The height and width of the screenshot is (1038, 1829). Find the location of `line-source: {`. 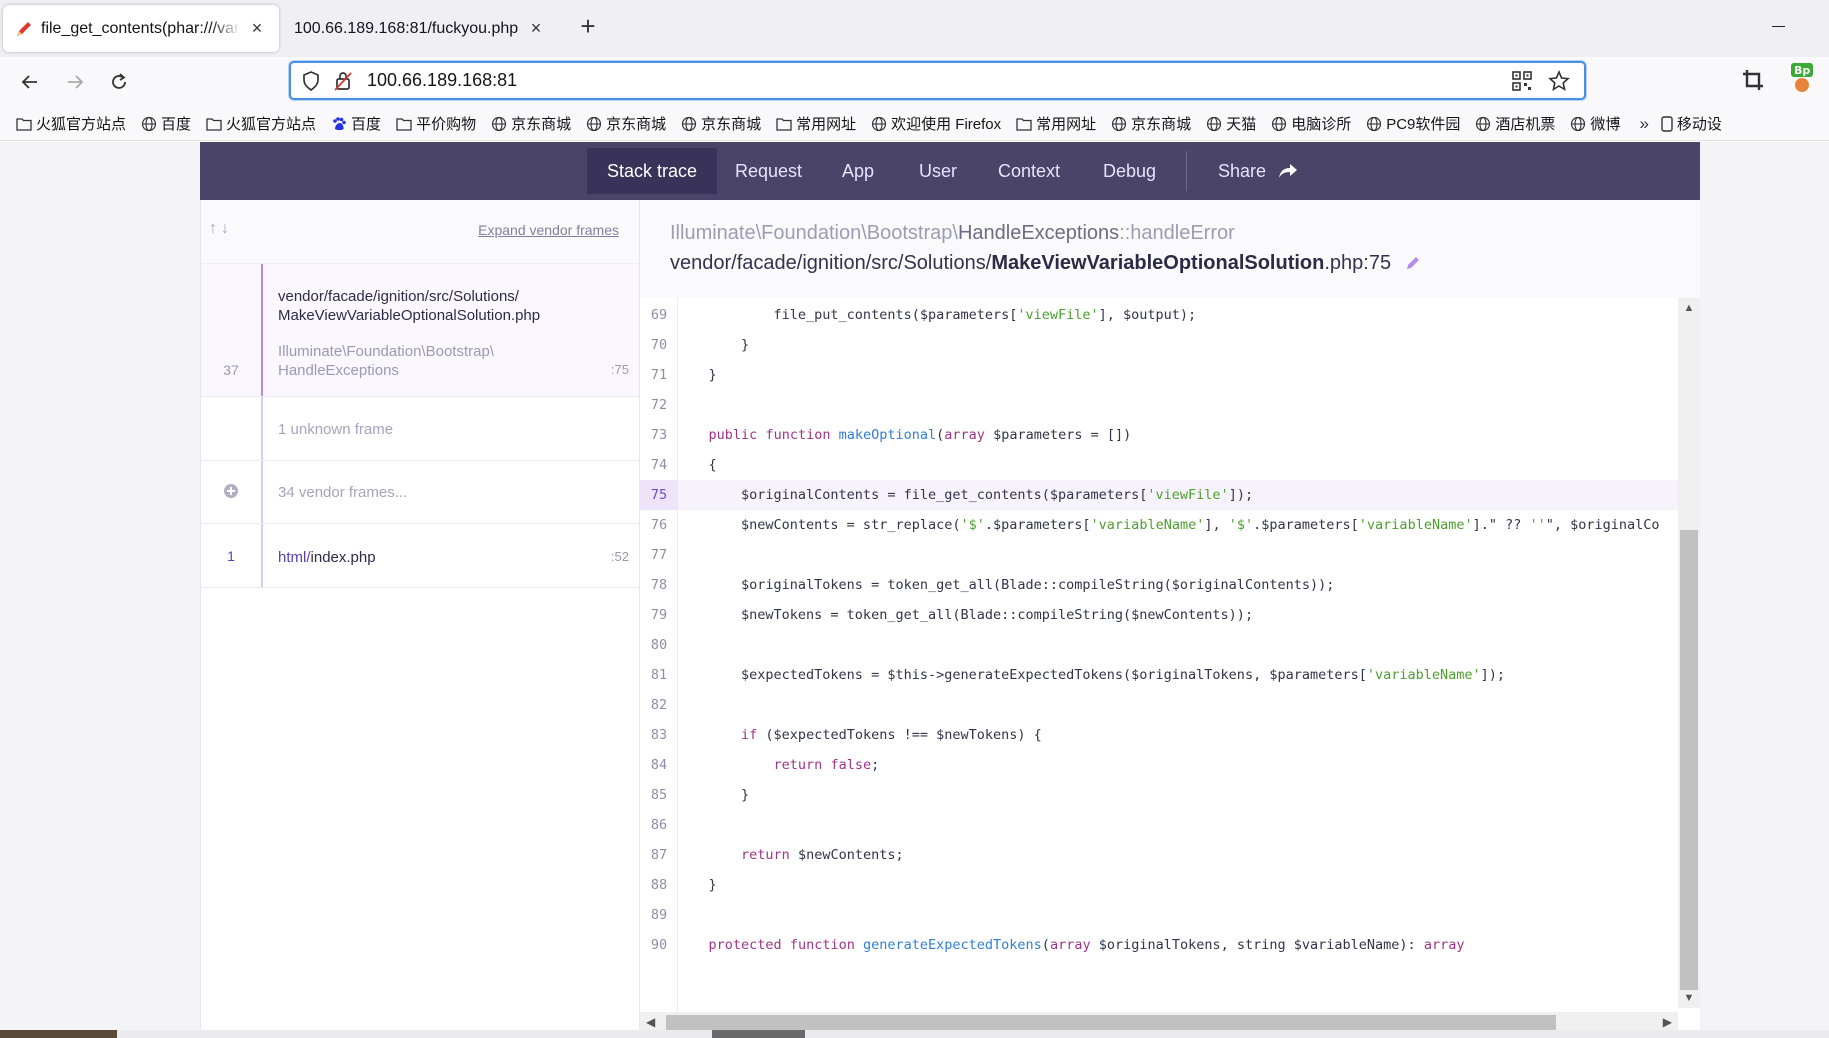

line-source: { is located at coordinates (696, 465).